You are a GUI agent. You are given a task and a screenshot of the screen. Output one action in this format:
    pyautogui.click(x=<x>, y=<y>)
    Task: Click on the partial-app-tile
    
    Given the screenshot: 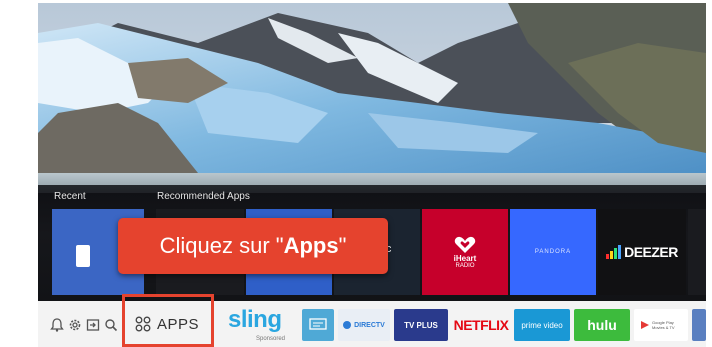 What is the action you would take?
    pyautogui.click(x=699, y=325)
    